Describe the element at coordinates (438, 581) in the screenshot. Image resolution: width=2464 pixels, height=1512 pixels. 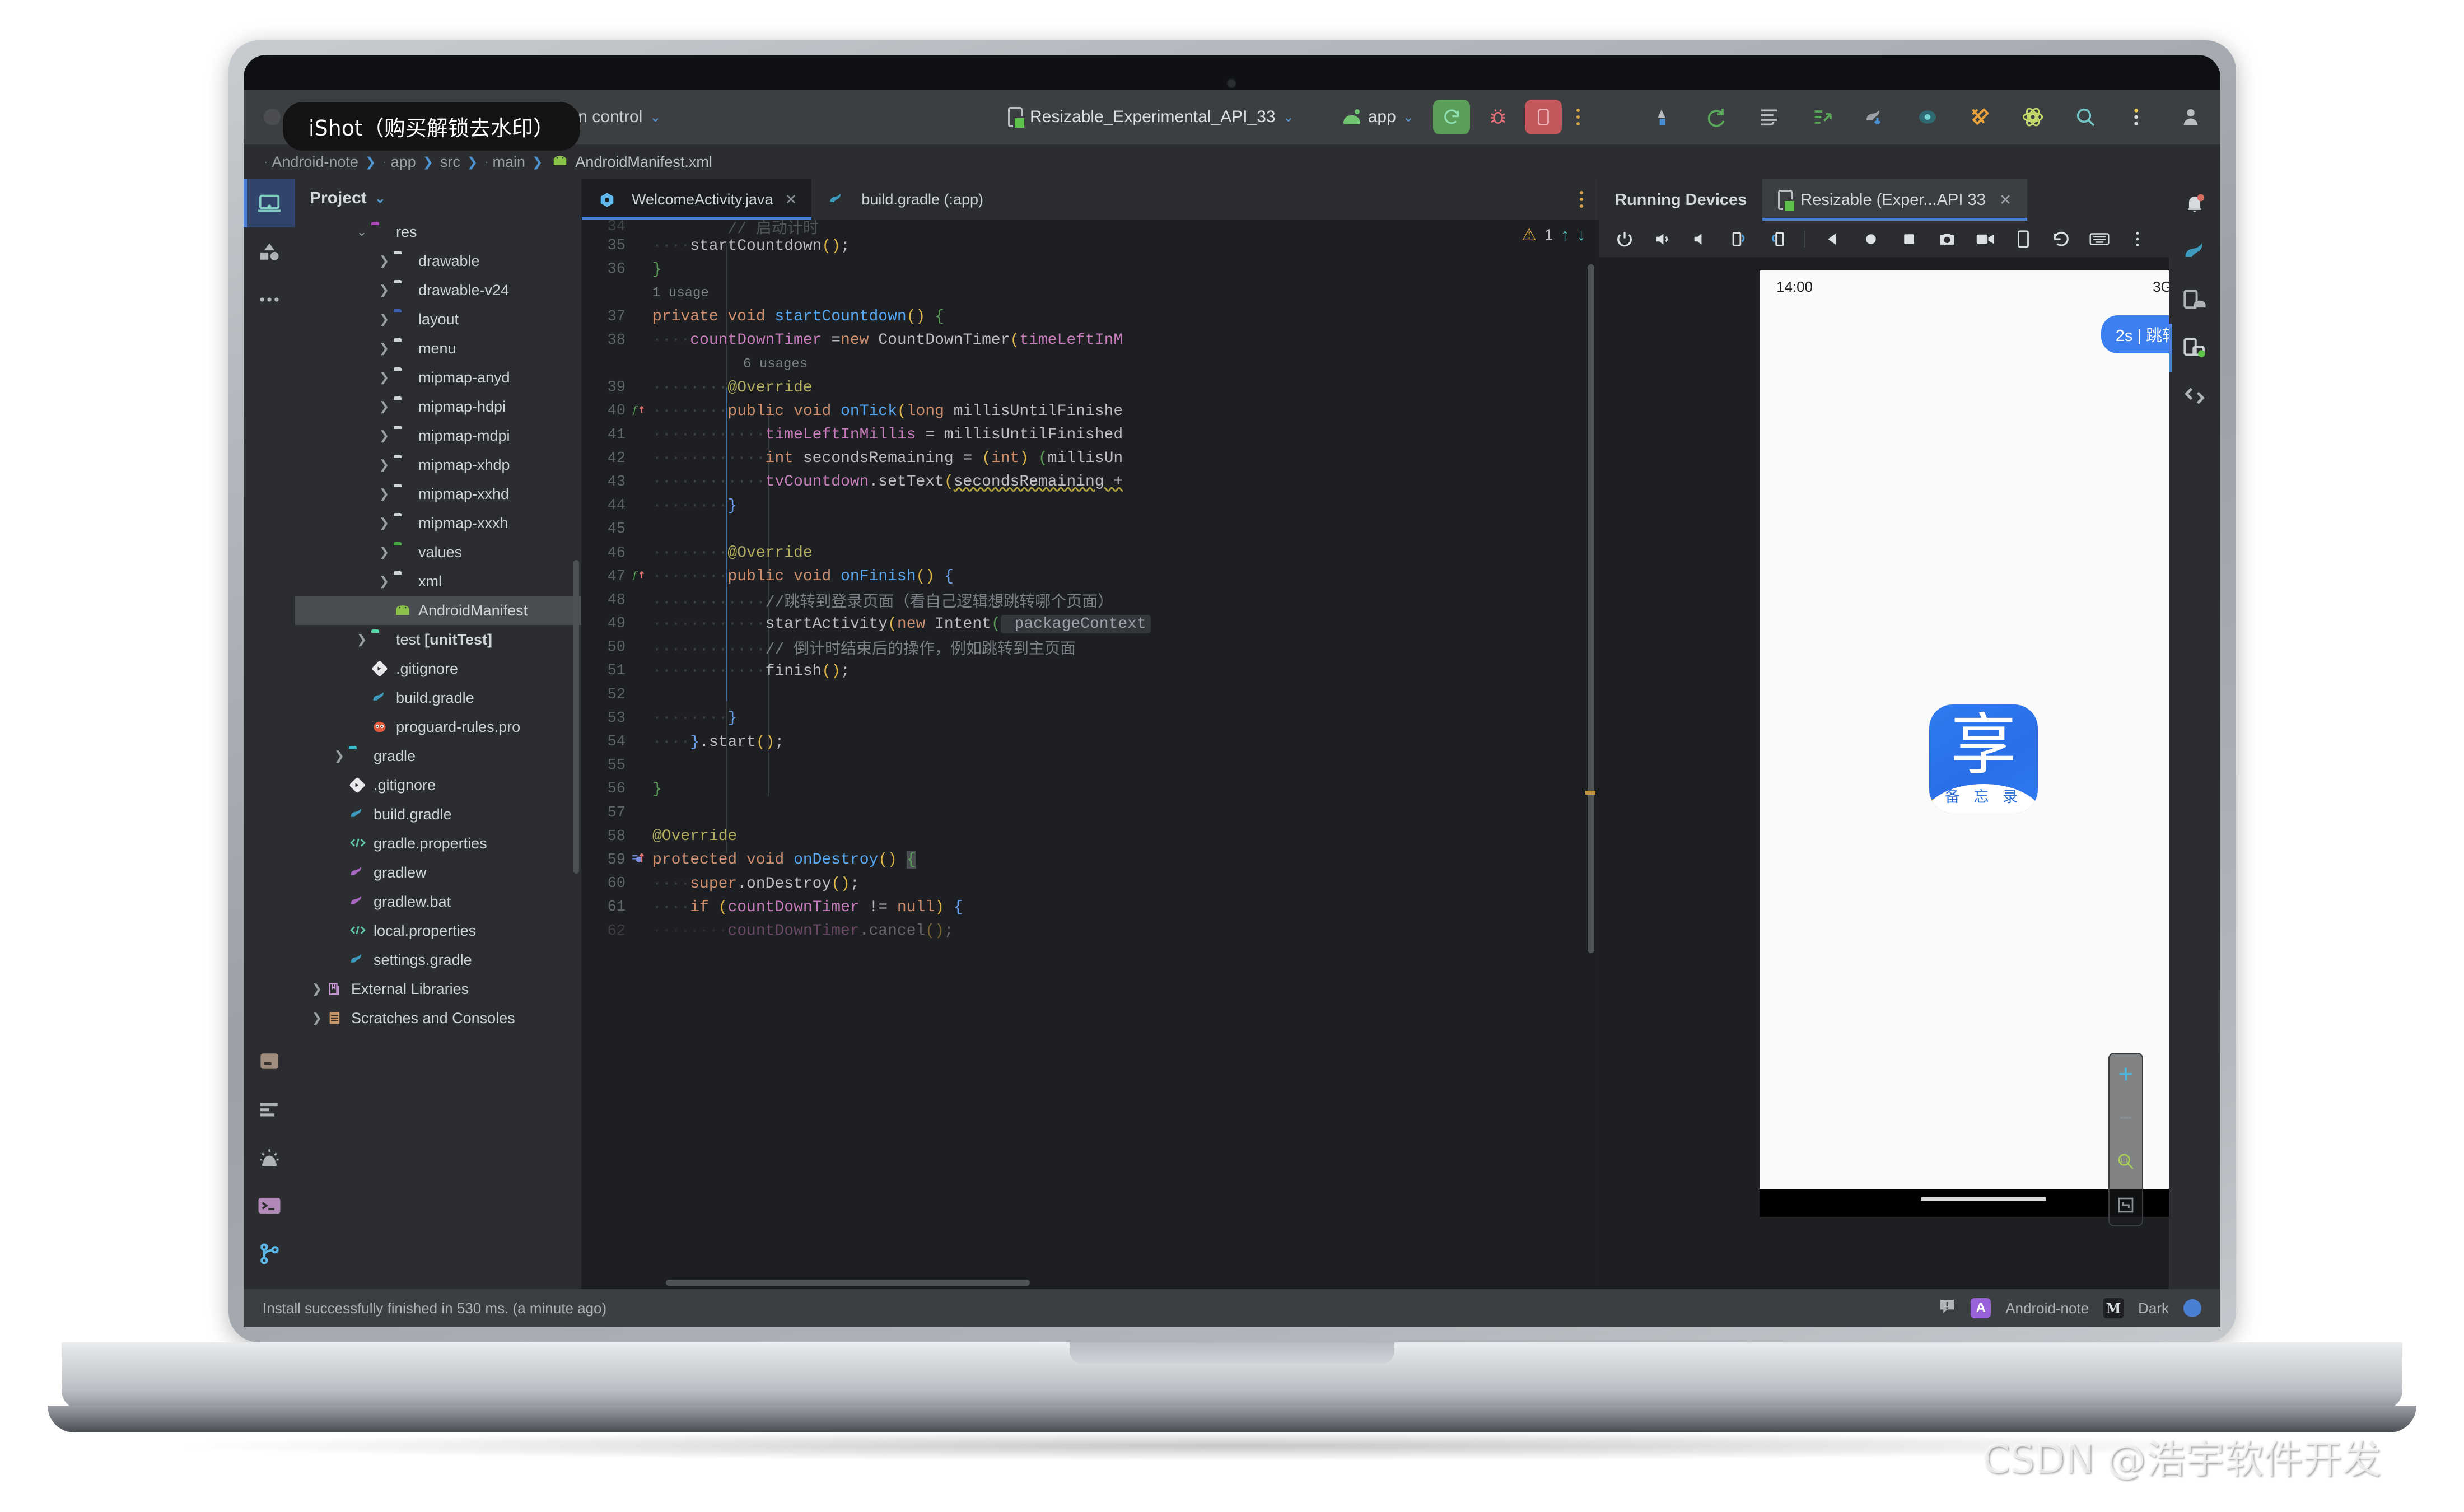
I see `tree-item-xml: ❯ xml` at that location.